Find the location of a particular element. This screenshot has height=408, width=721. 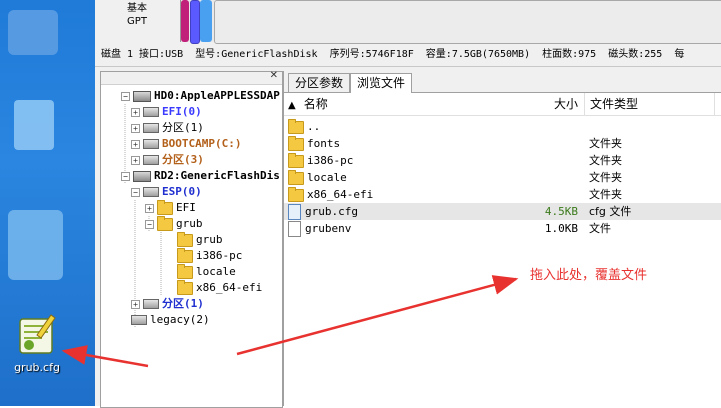

arrow-to-file-list is located at coordinates (377, 315).